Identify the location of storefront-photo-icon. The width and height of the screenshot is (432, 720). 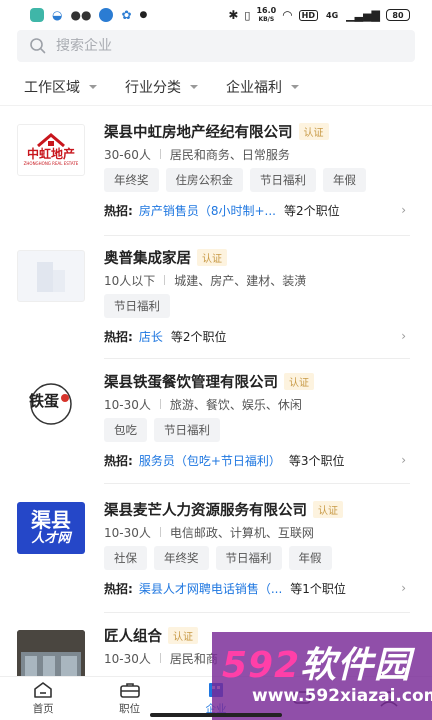
(51, 653).